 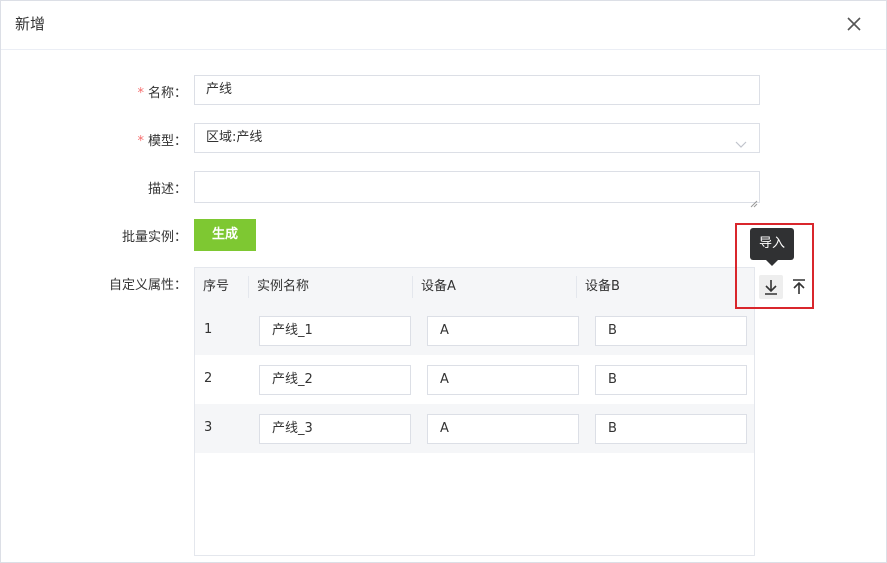 I want to click on dialog-title: 新增, so click(x=30, y=24).